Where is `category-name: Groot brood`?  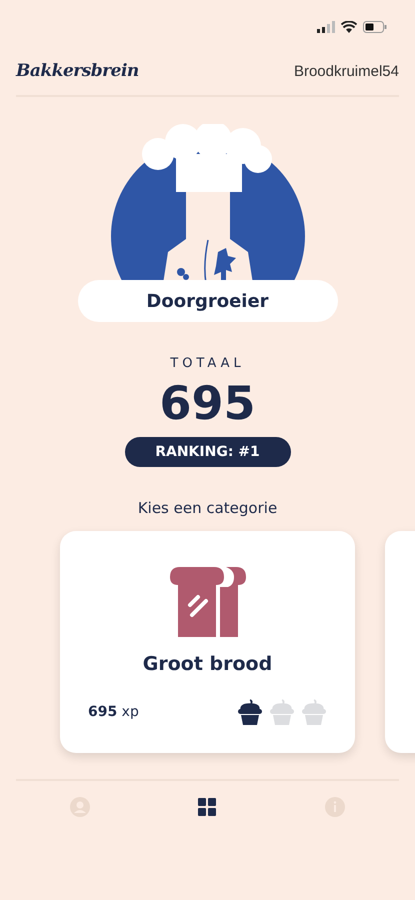 category-name: Groot brood is located at coordinates (207, 664).